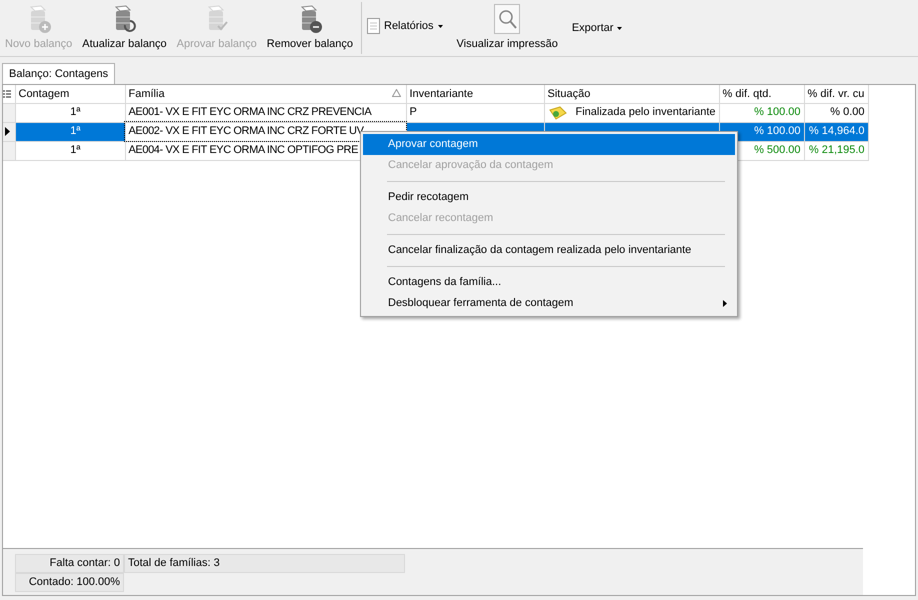  Describe the element at coordinates (632, 94) in the screenshot. I see `column-header: Situação` at that location.